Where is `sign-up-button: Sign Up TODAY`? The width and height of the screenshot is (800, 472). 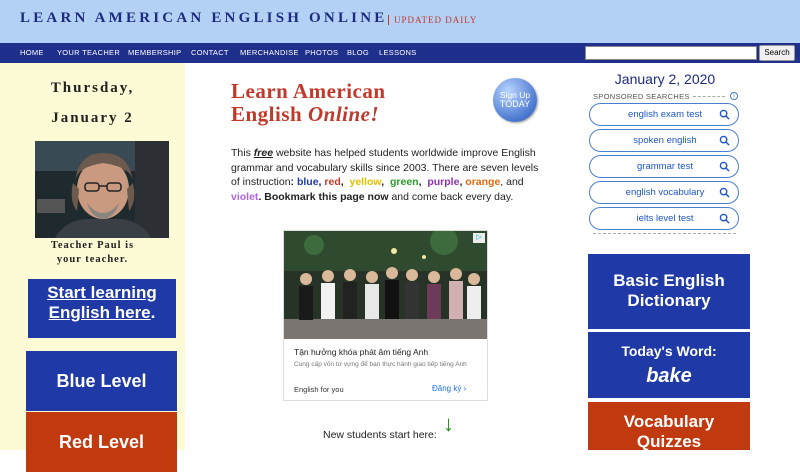 sign-up-button: Sign Up TODAY is located at coordinates (515, 100).